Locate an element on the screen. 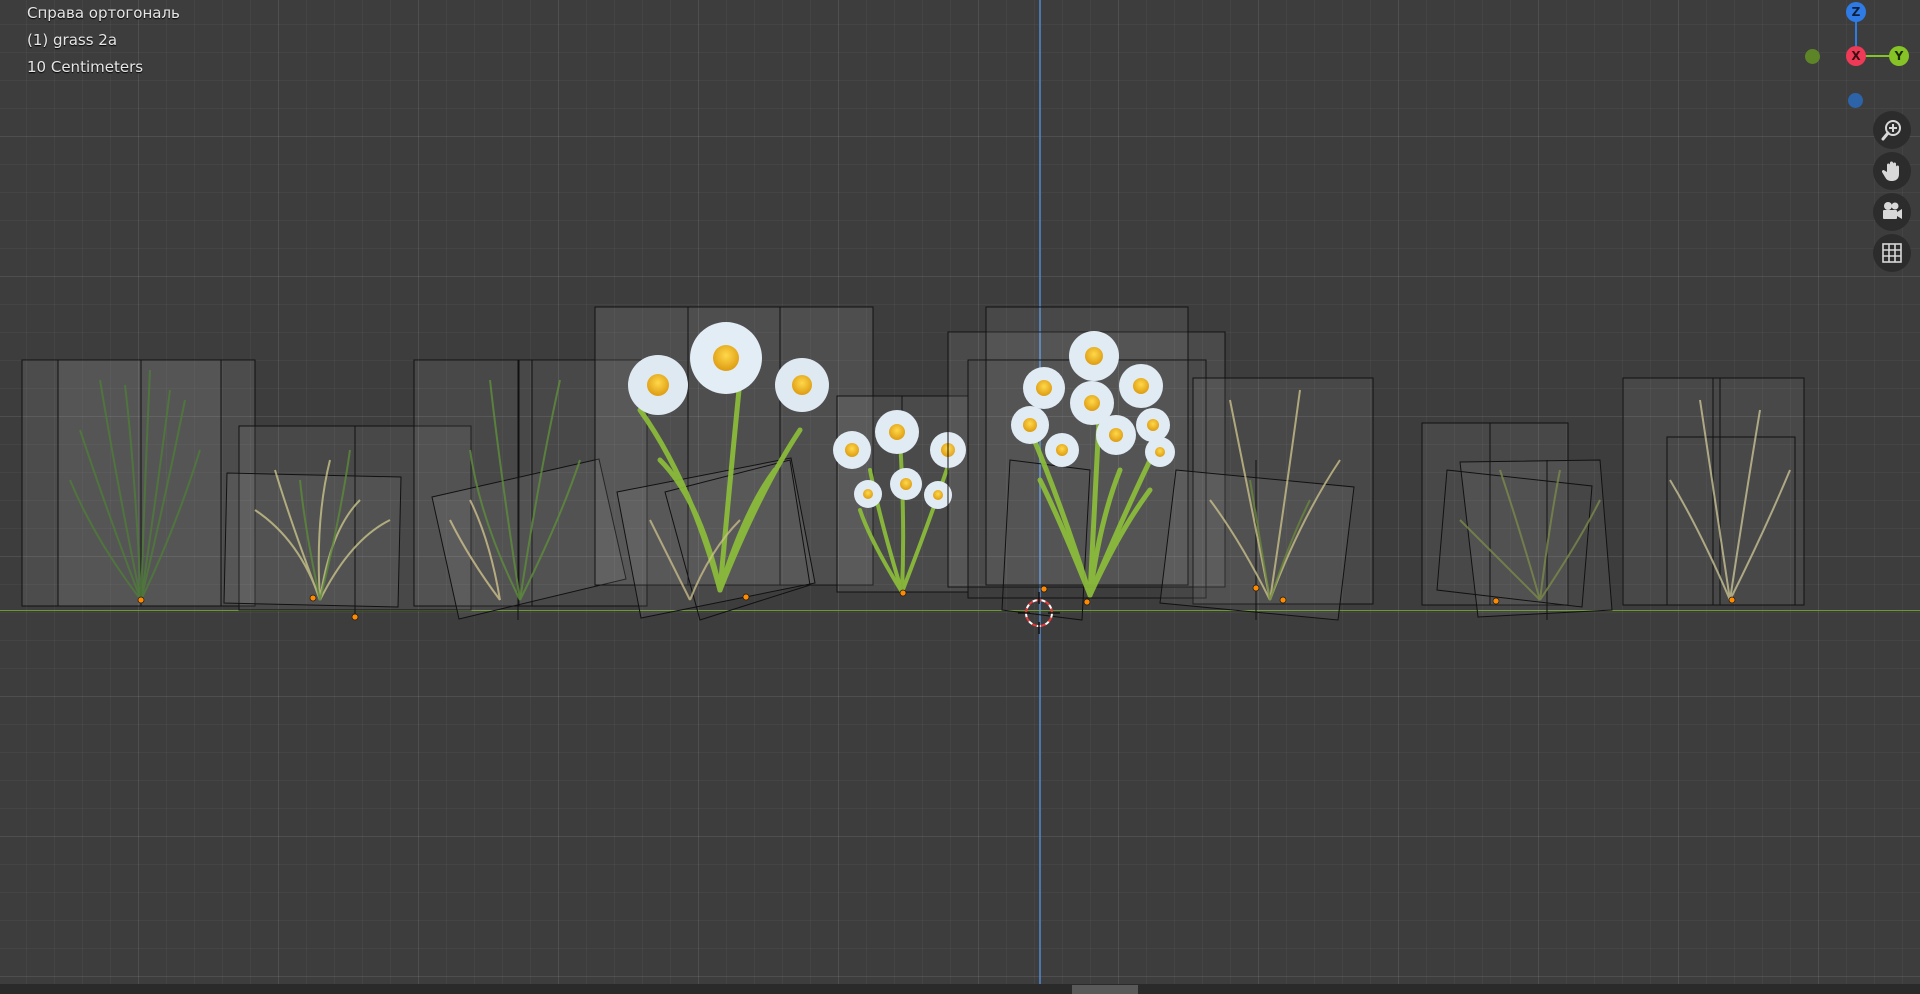  neg-y-axis-ball is located at coordinates (1812, 56).